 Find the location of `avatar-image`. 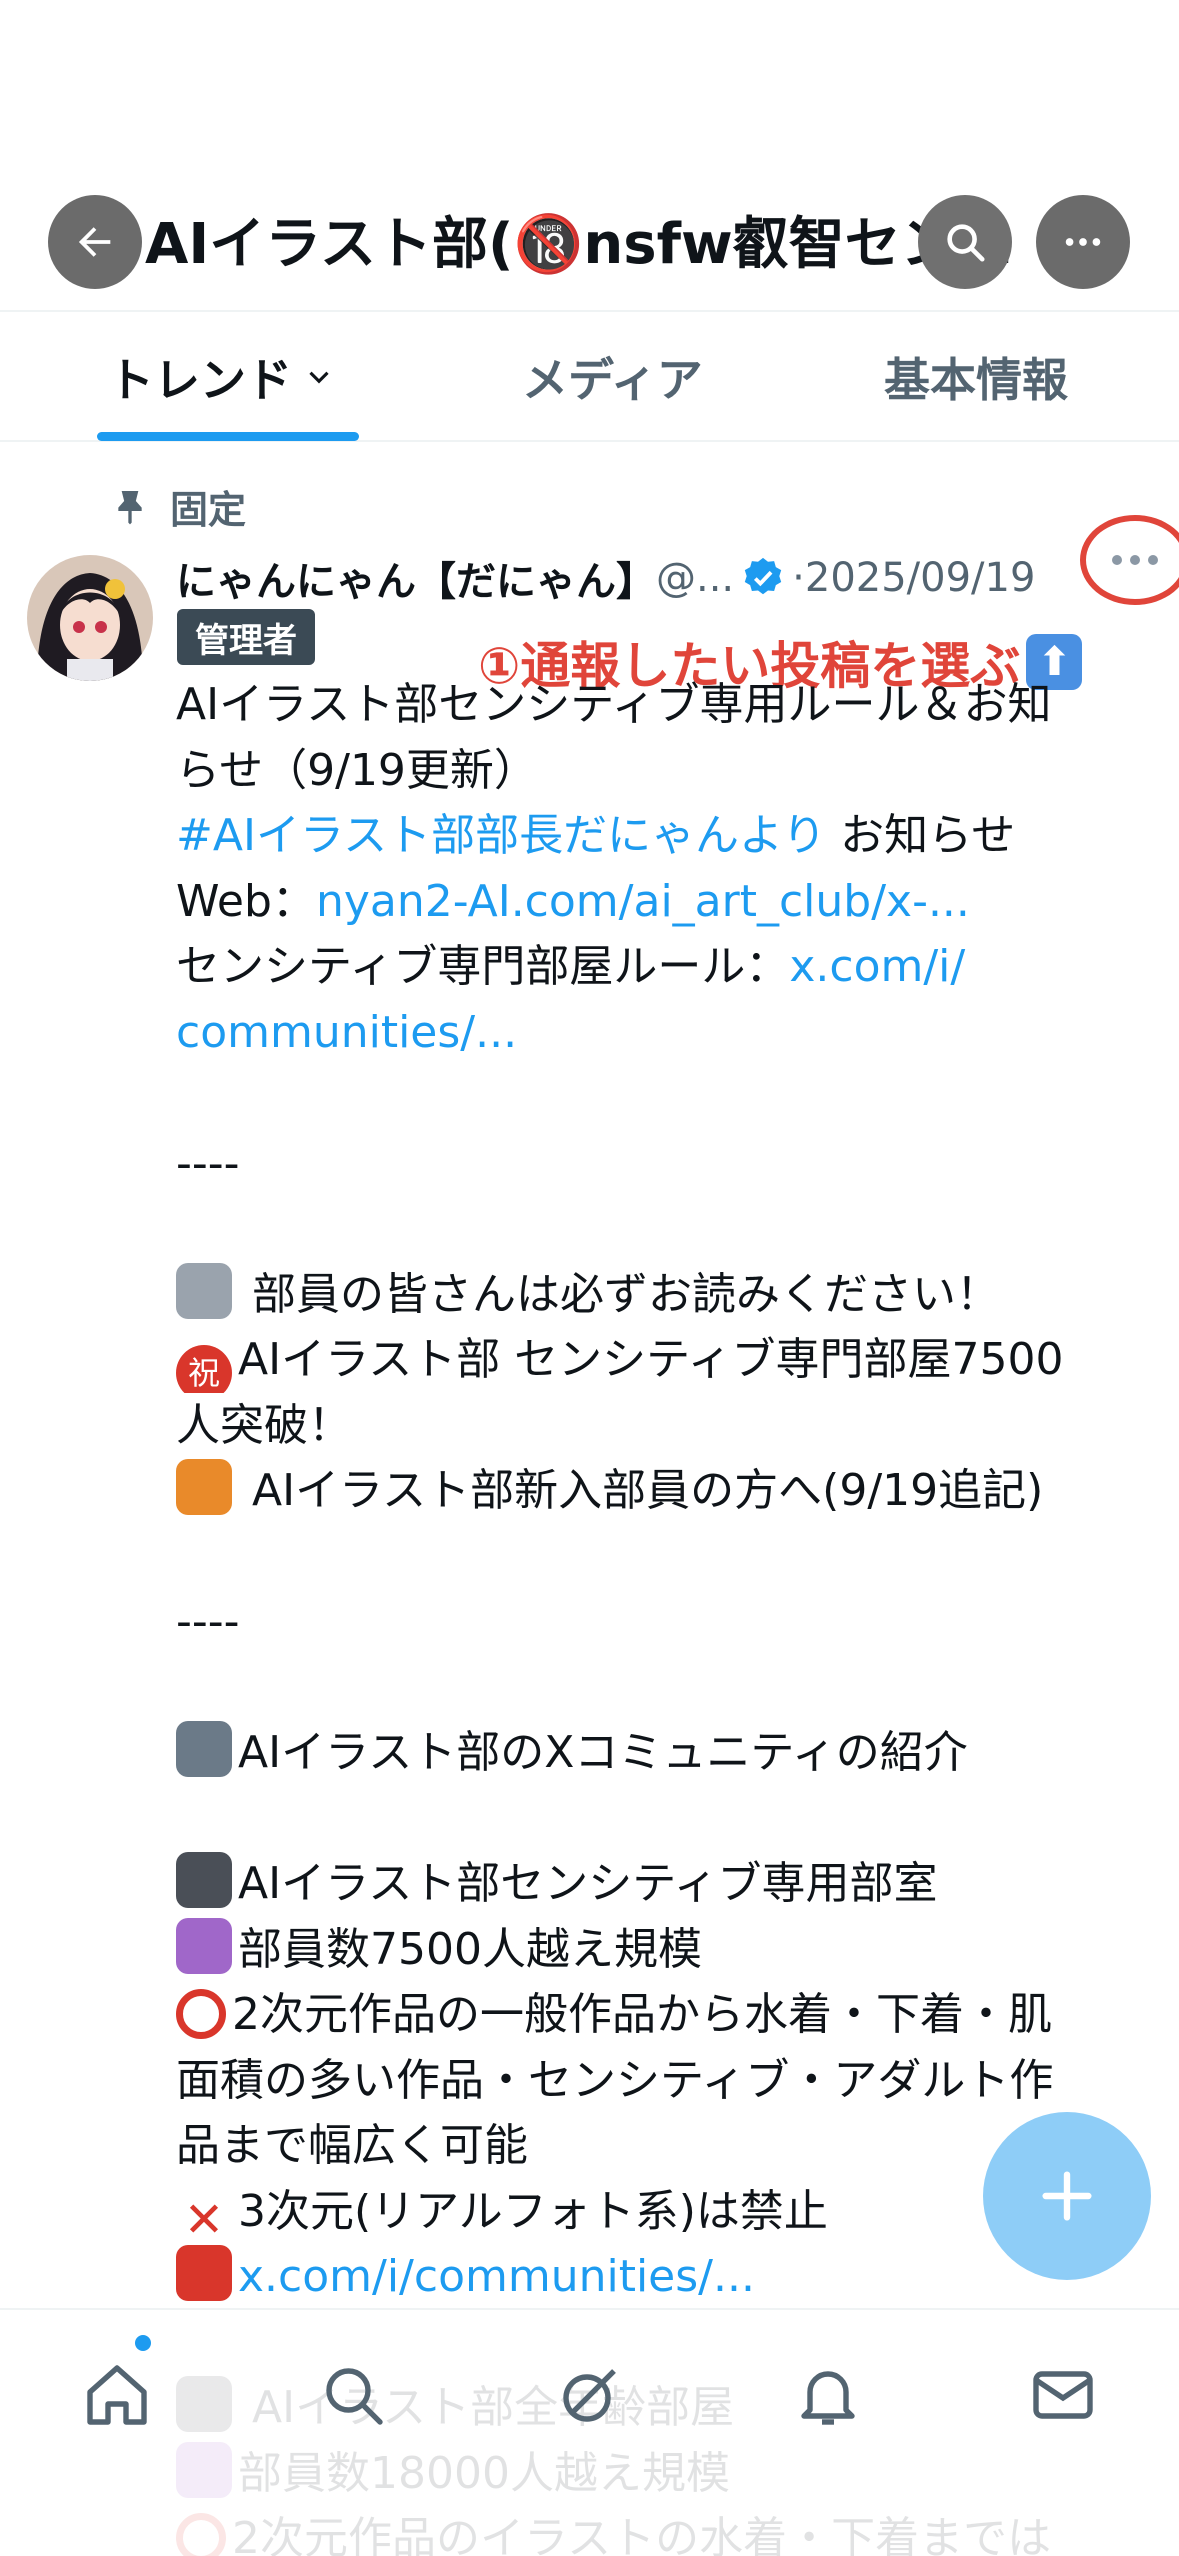

avatar-image is located at coordinates (90, 618).